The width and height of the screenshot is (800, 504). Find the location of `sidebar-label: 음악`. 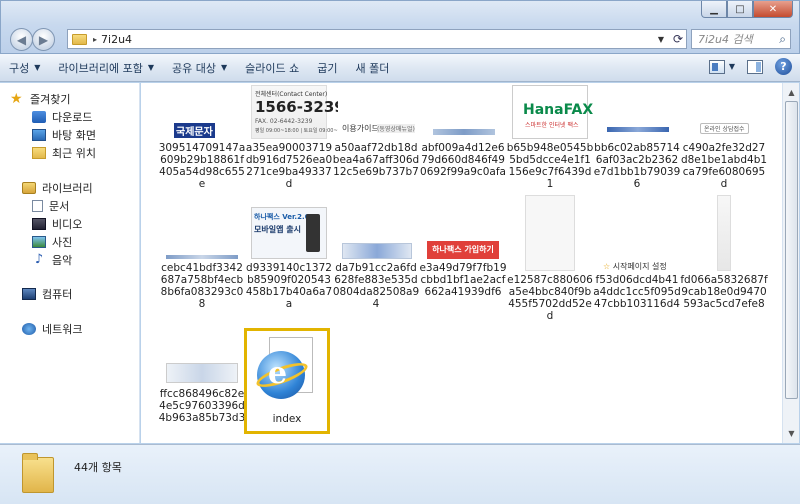

sidebar-label: 음악 is located at coordinates (62, 260).